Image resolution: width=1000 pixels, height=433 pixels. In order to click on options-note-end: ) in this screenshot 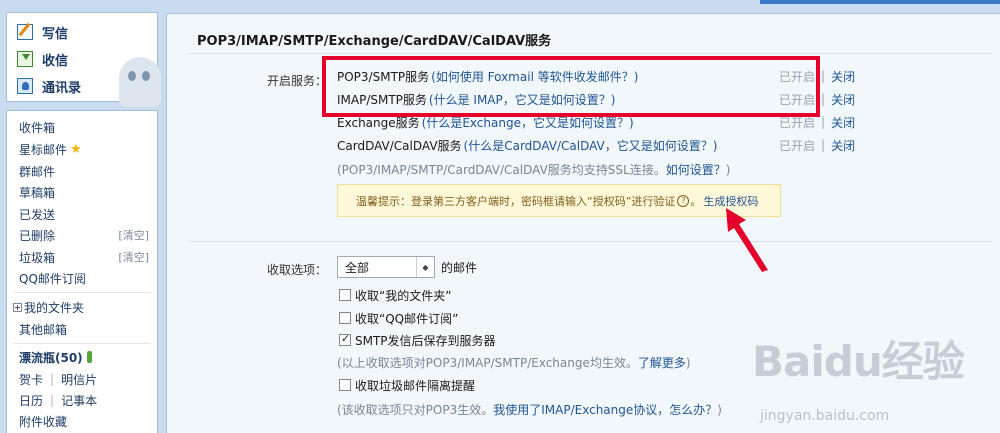, I will do `click(688, 363)`.